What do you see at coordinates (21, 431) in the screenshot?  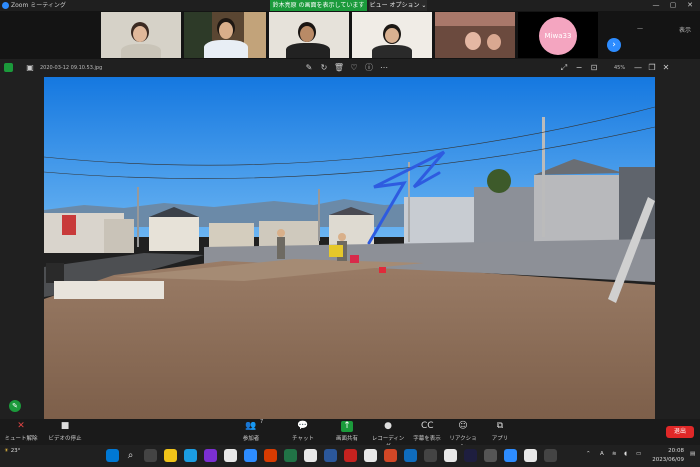 I see `unmute-button: ✕ ミュート解除` at bounding box center [21, 431].